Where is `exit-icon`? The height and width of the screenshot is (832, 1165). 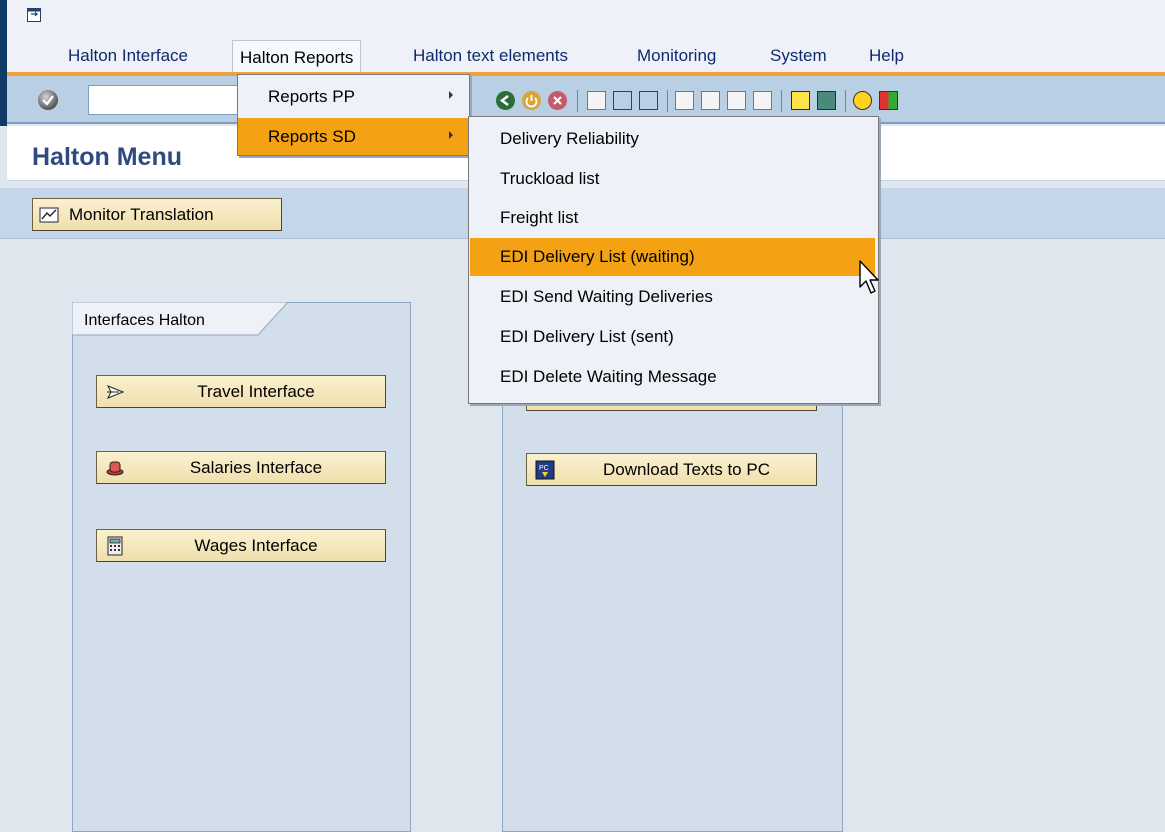 exit-icon is located at coordinates (531, 100).